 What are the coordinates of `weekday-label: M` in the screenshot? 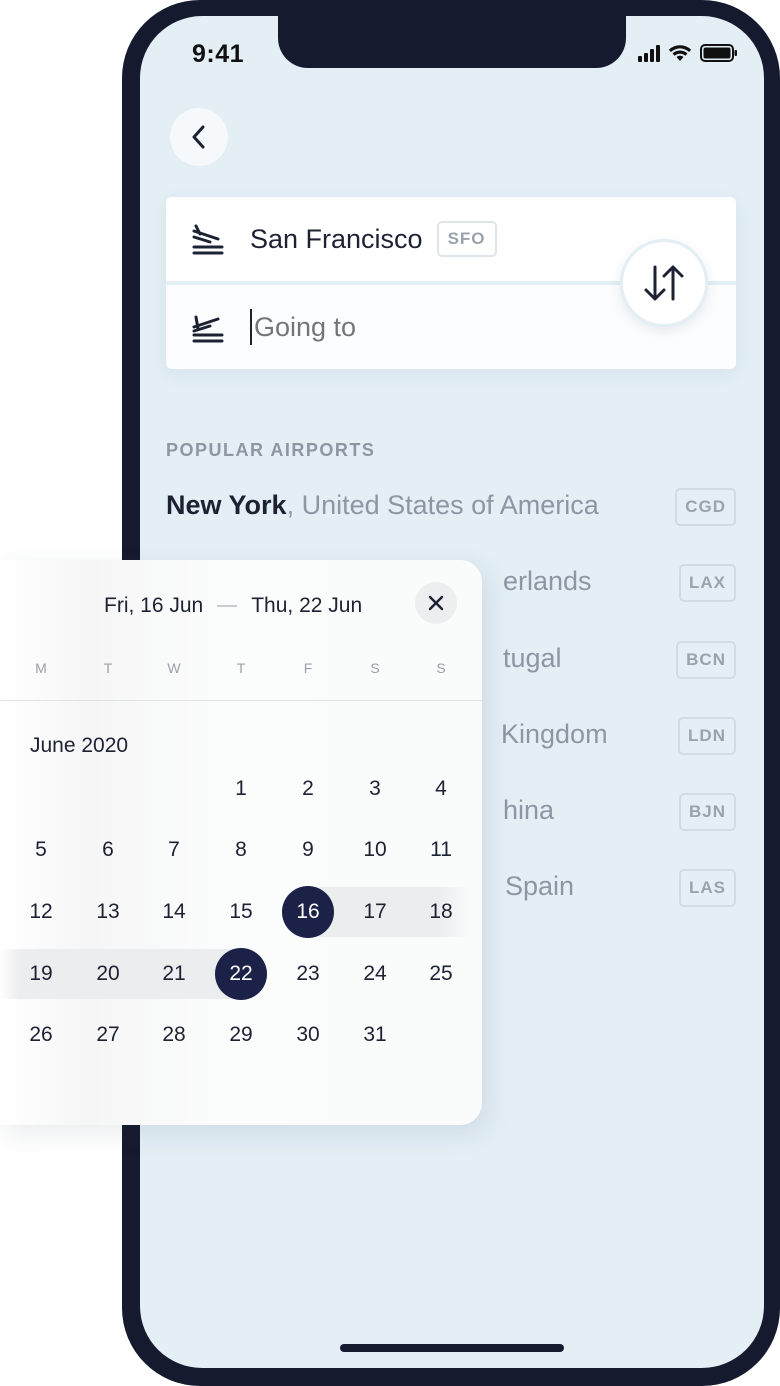 It's located at (41, 668).